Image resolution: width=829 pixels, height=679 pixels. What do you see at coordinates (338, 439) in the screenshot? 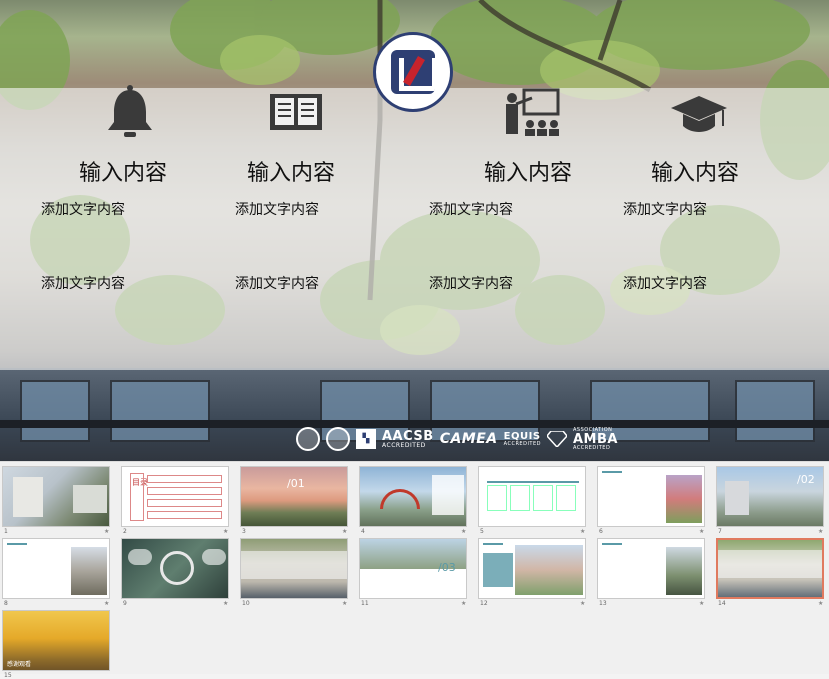
I see `school-seal-icon` at bounding box center [338, 439].